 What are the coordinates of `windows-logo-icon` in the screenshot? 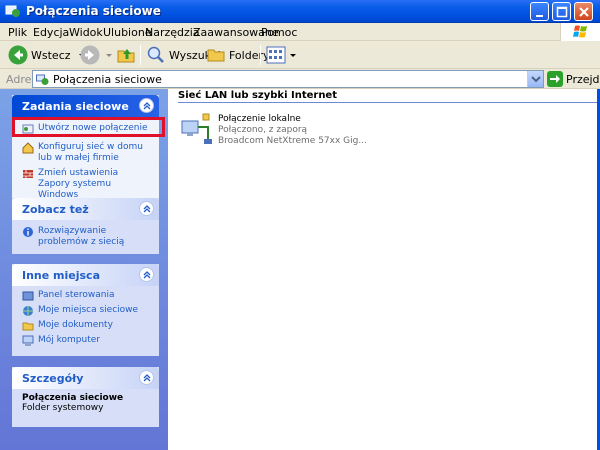 It's located at (580, 32).